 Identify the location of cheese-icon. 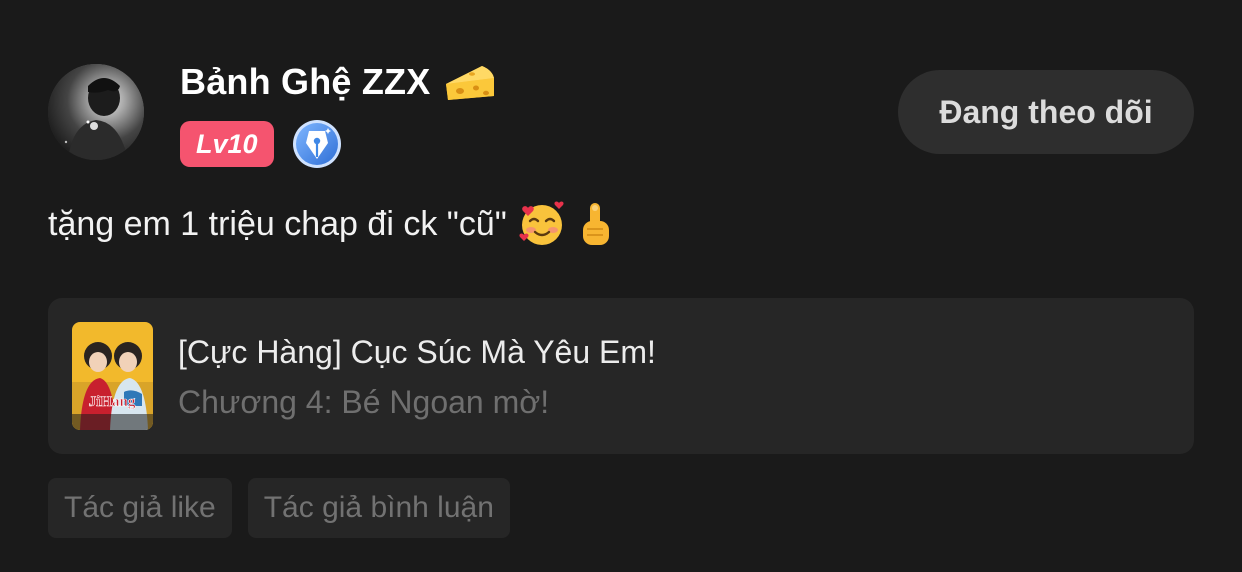
(470, 83).